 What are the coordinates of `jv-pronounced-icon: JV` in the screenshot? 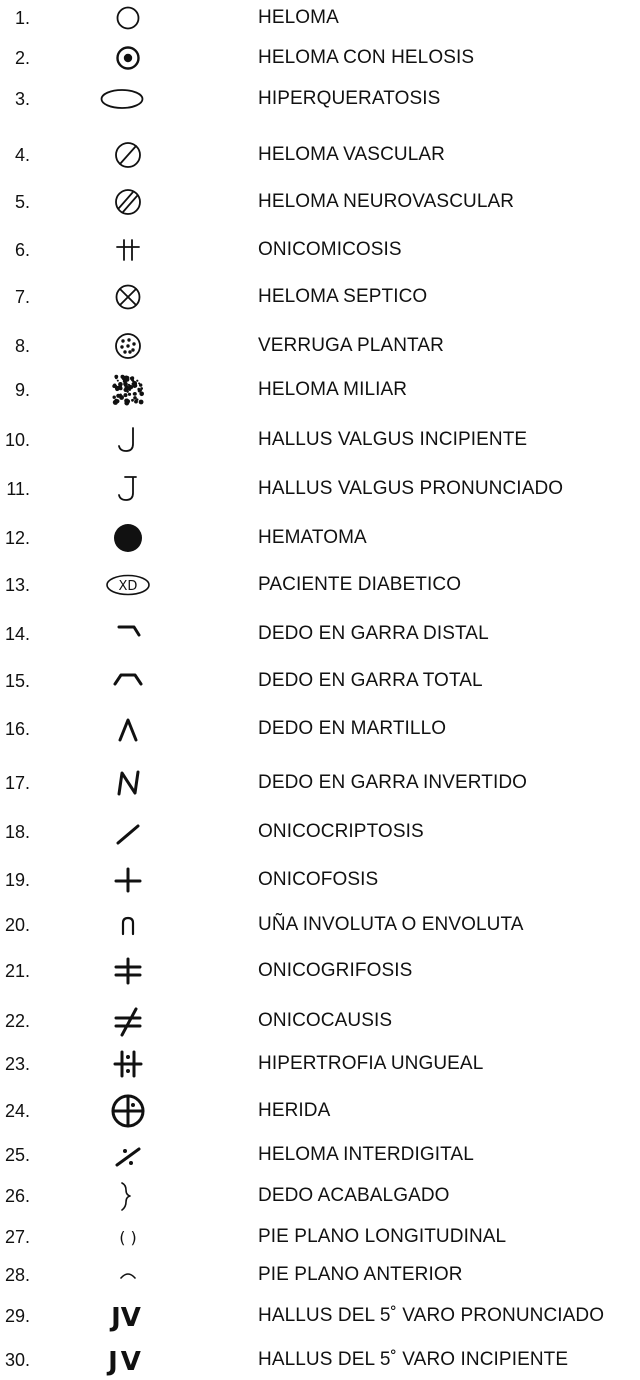 It's located at (128, 1316).